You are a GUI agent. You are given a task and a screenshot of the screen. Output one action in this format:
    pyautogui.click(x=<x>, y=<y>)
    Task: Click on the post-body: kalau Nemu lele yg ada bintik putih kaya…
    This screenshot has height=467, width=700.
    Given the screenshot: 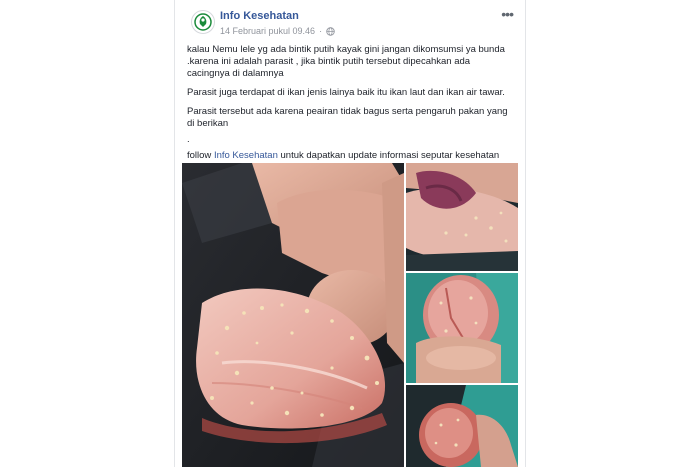 What is the action you would take?
    pyautogui.click(x=350, y=106)
    